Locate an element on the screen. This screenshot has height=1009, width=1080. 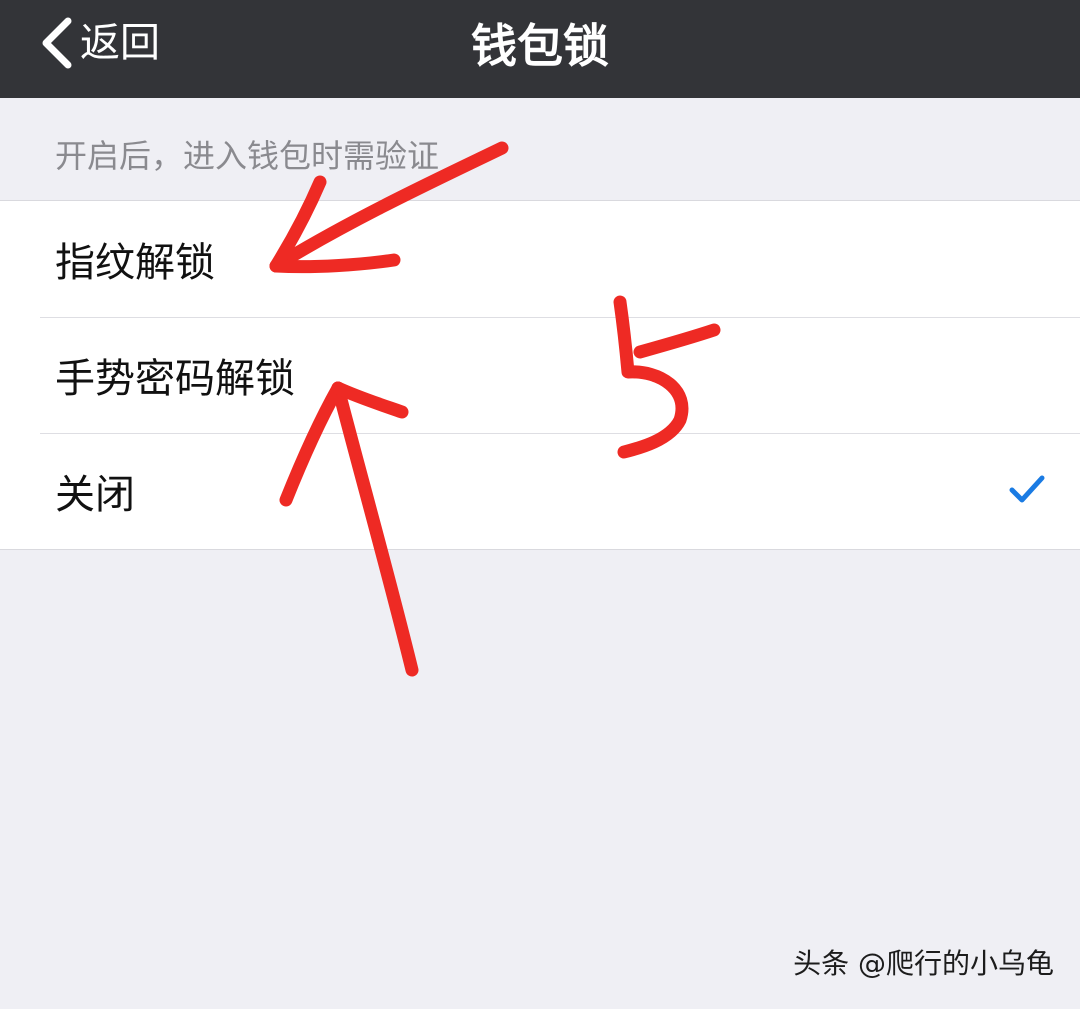
option-label: 指纹解锁 is located at coordinates (135, 263).